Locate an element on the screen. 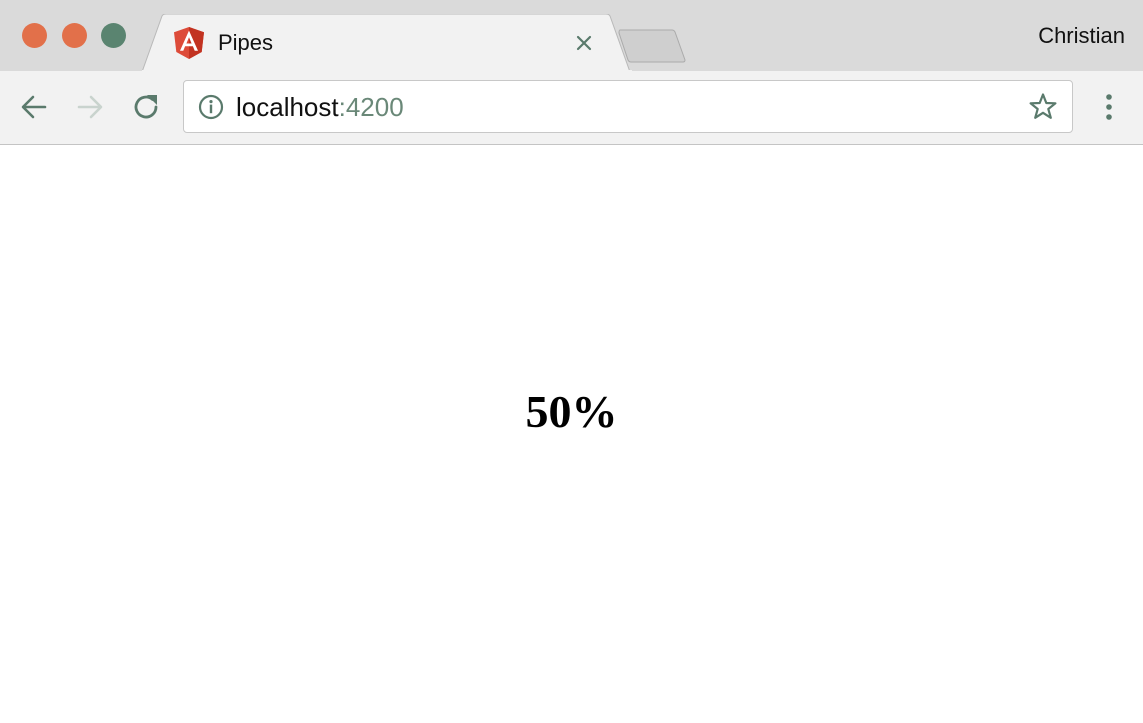 Image resolution: width=1143 pixels, height=723 pixels. percent-value: 50% is located at coordinates (571, 411).